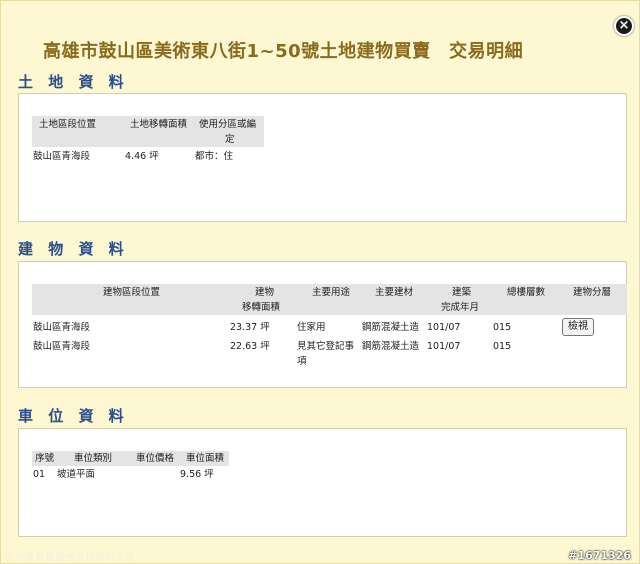  Describe the element at coordinates (45, 458) in the screenshot. I see `parking-header-no: 序號` at that location.